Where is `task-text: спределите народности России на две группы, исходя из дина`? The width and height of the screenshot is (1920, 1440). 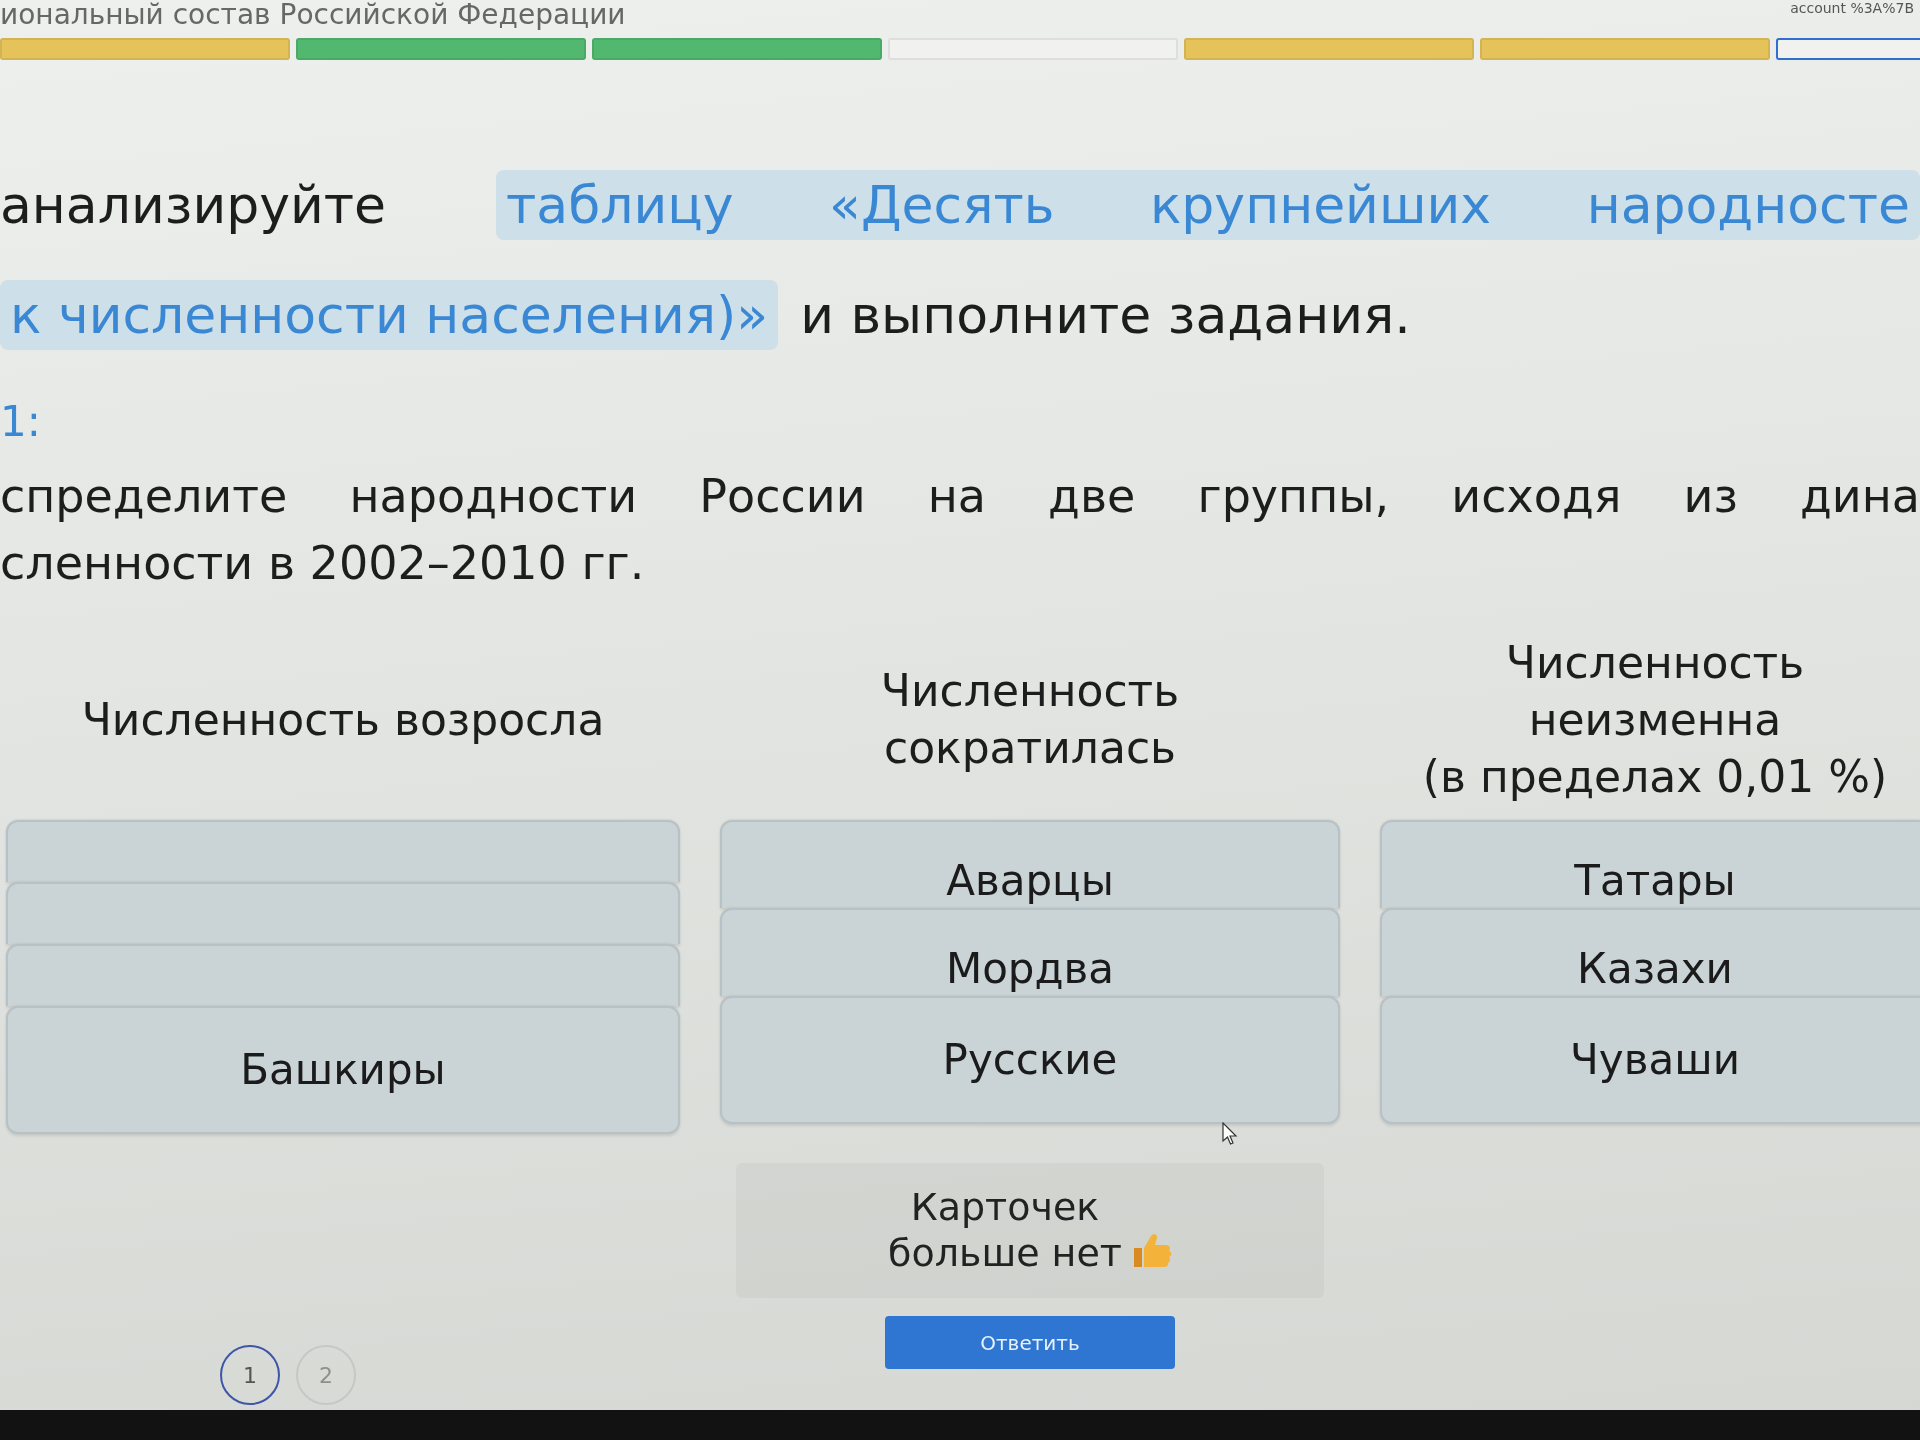
task-text: спределите народности России на две группы, исходя из дина is located at coordinates (960, 496).